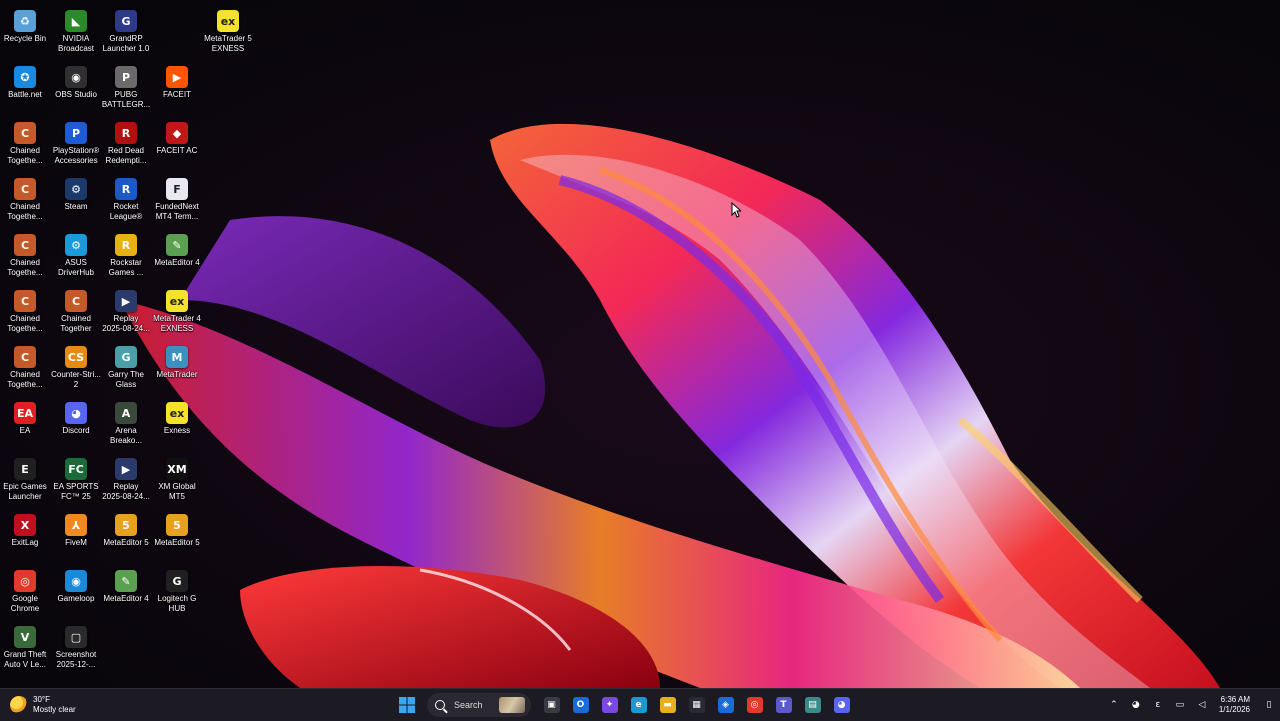 Image resolution: width=1280 pixels, height=721 pixels. Describe the element at coordinates (25, 189) in the screenshot. I see `chained-together-icon: C` at that location.